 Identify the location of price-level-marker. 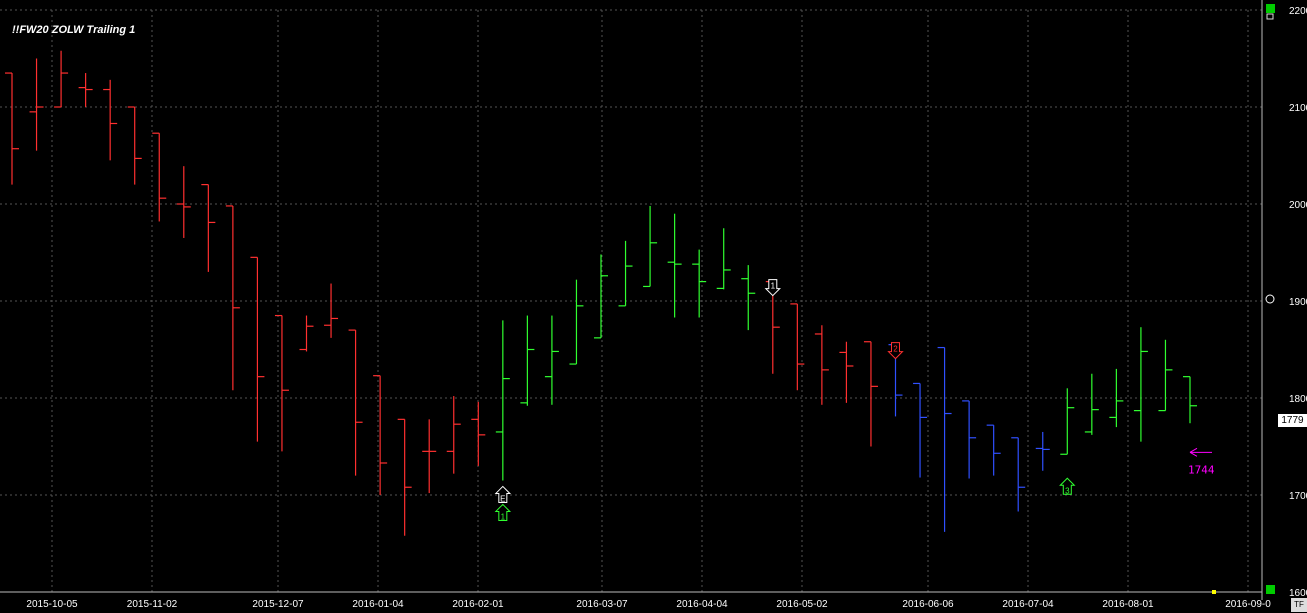
(1270, 299).